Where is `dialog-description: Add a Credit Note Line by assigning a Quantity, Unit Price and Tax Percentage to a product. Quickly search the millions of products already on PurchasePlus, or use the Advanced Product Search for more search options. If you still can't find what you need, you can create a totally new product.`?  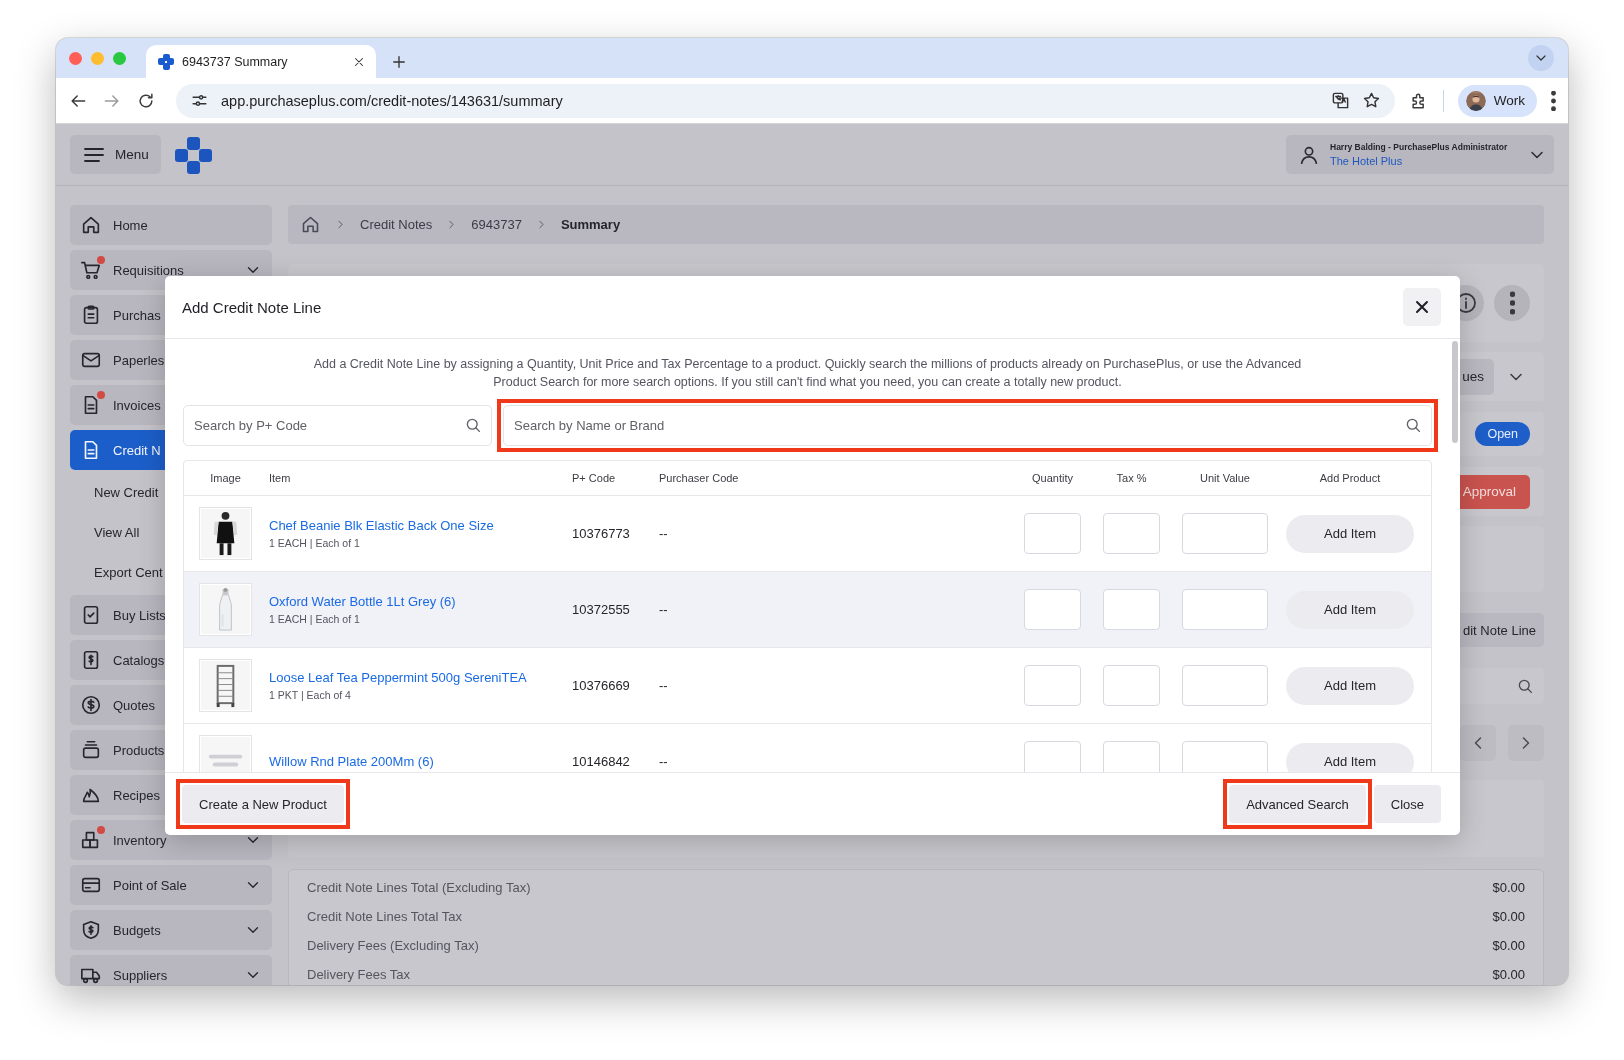
dialog-description: Add a Credit Note Line by assigning a Quantity, Unit Price and Tax Percentage to a product. Quickly search the millions of products already on PurchasePlus, or use the Advanced Product Search for more search options. If you still can't find what you need, you can create a totally new product. is located at coordinates (807, 373).